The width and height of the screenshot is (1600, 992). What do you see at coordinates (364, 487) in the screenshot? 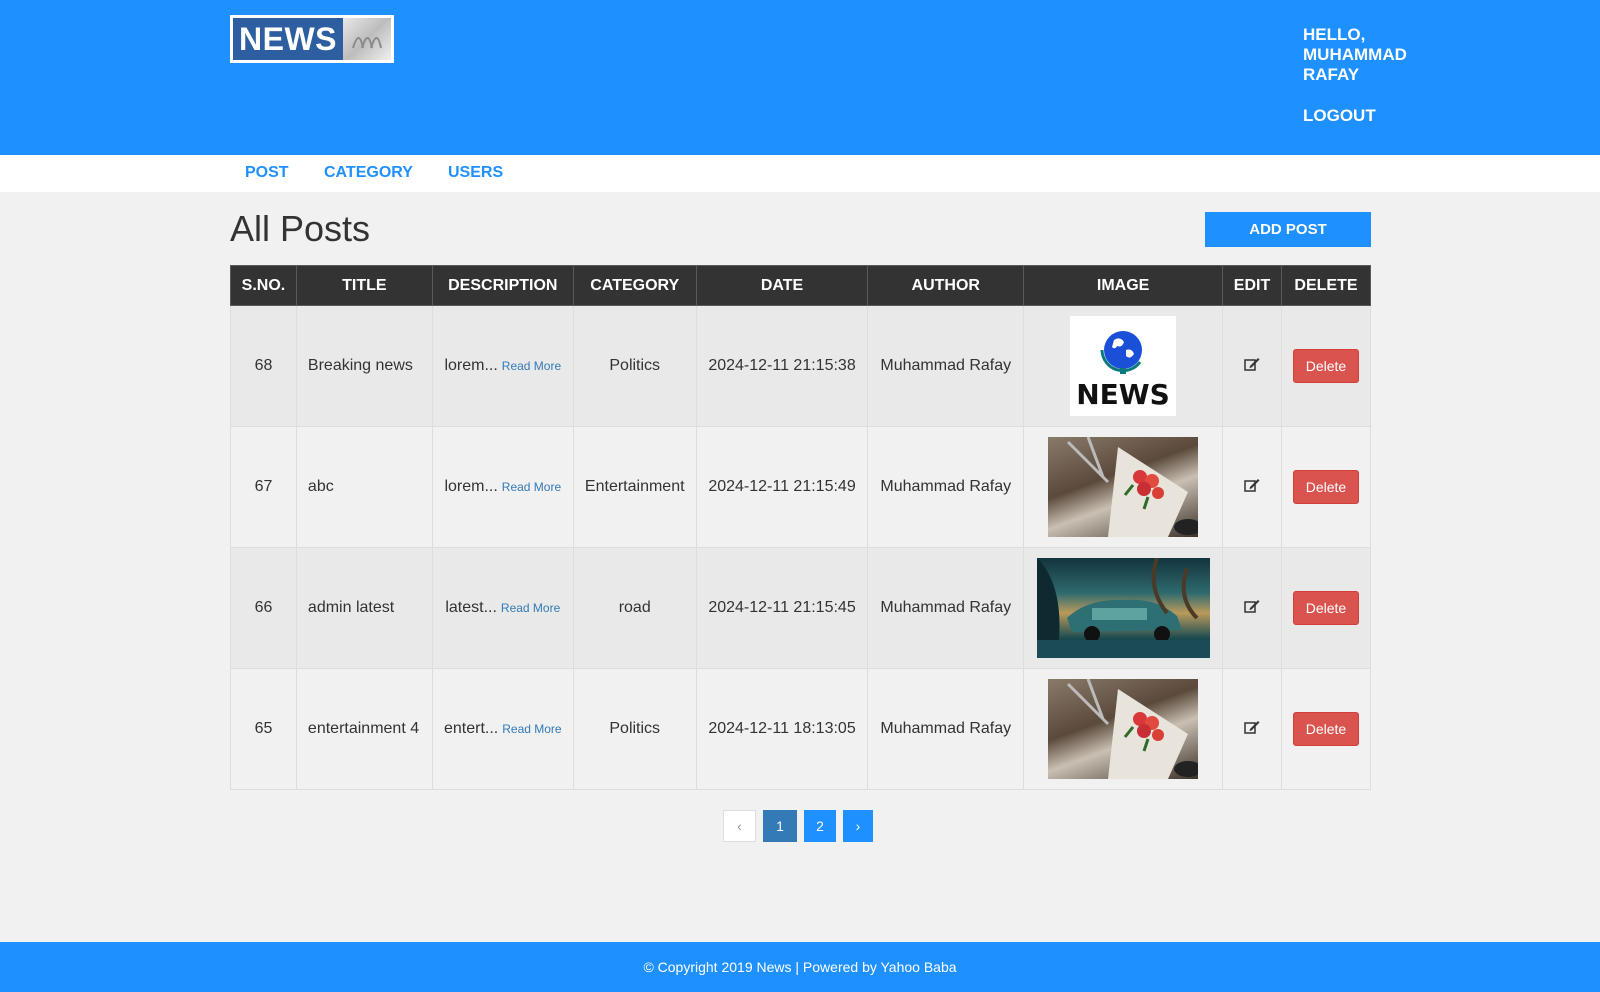
I see `cell-title: abc` at bounding box center [364, 487].